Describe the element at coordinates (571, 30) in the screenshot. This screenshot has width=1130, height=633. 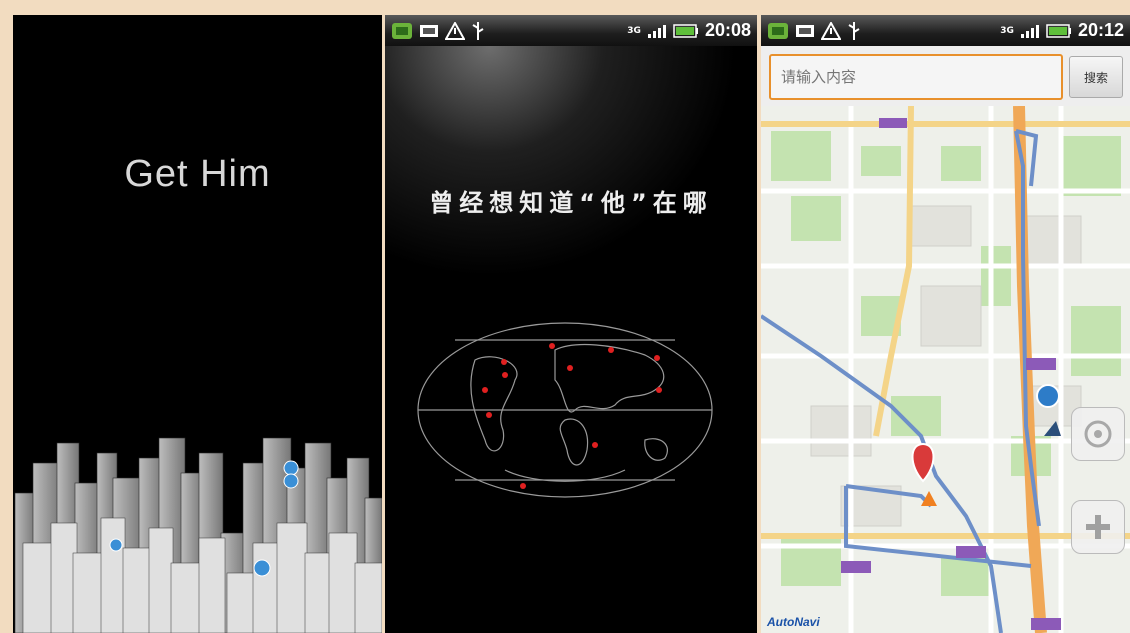
I see `status-bar: 3G 20:08` at that location.